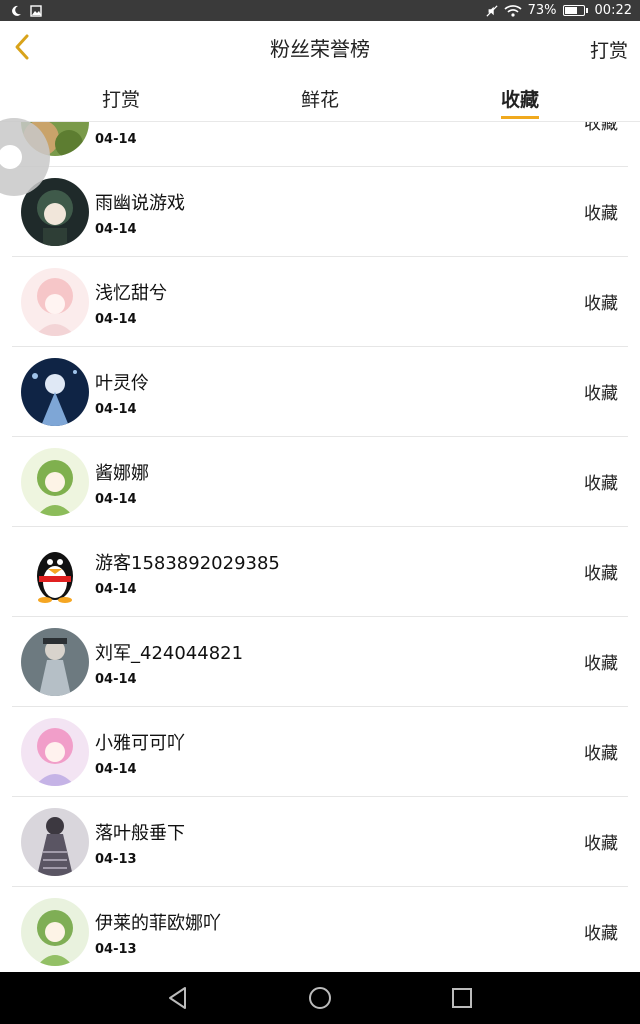 Image resolution: width=640 pixels, height=1024 pixels. I want to click on user-name: 浅忆甜兮, so click(131, 293).